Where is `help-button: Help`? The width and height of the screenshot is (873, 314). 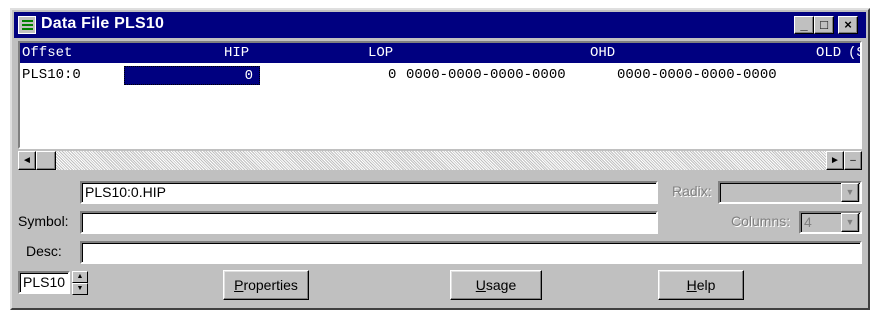
help-button: Help is located at coordinates (701, 285).